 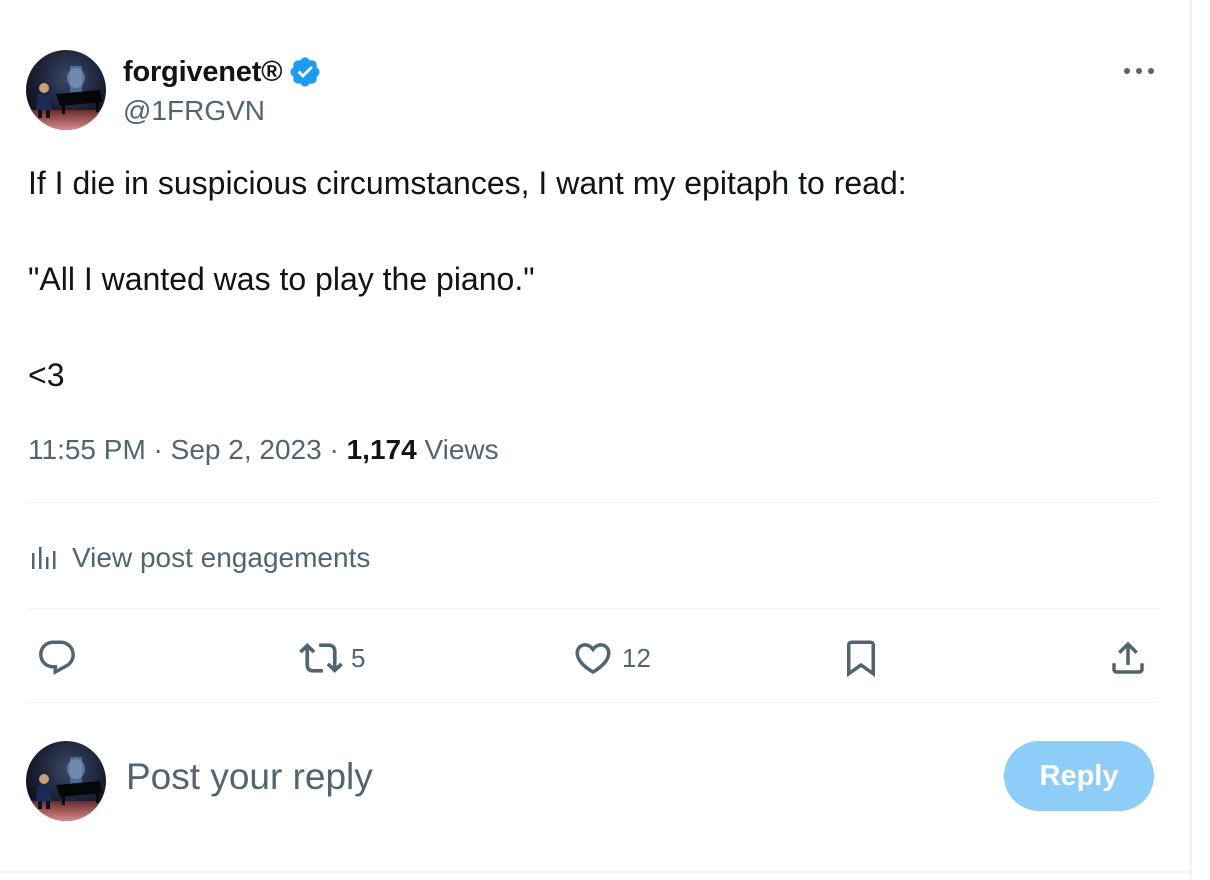 What do you see at coordinates (281, 279) in the screenshot?
I see `post-text-line: "All I wanted was to play the piano."` at bounding box center [281, 279].